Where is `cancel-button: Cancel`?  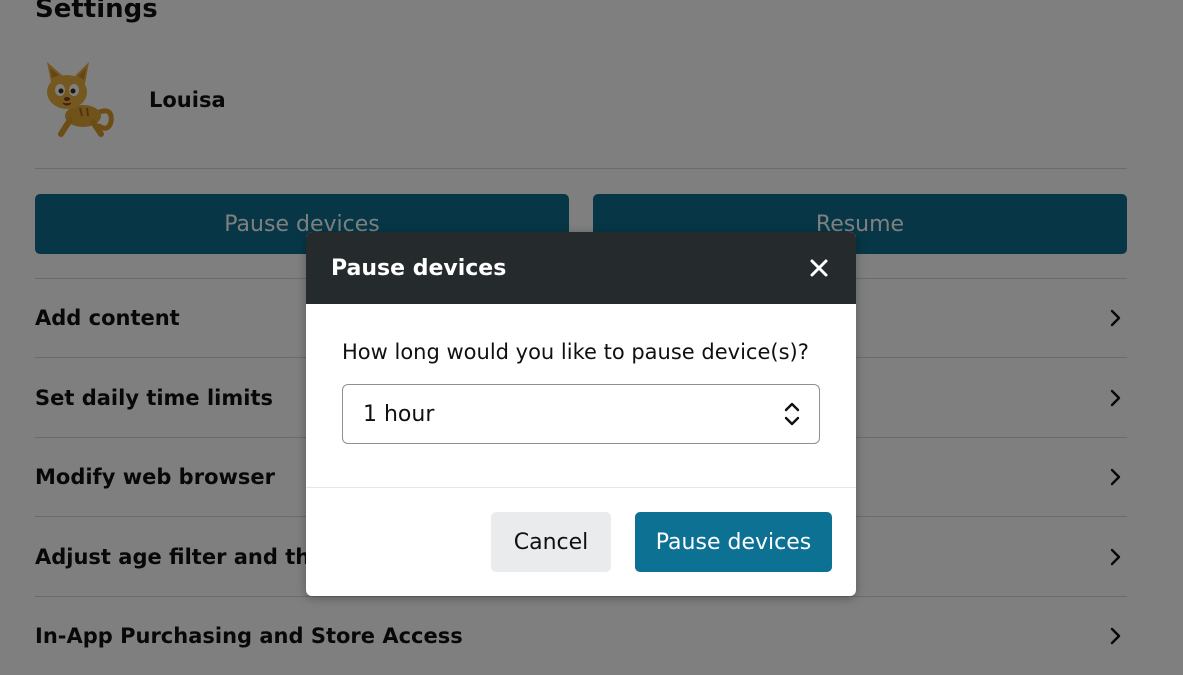
cancel-button: Cancel is located at coordinates (551, 542).